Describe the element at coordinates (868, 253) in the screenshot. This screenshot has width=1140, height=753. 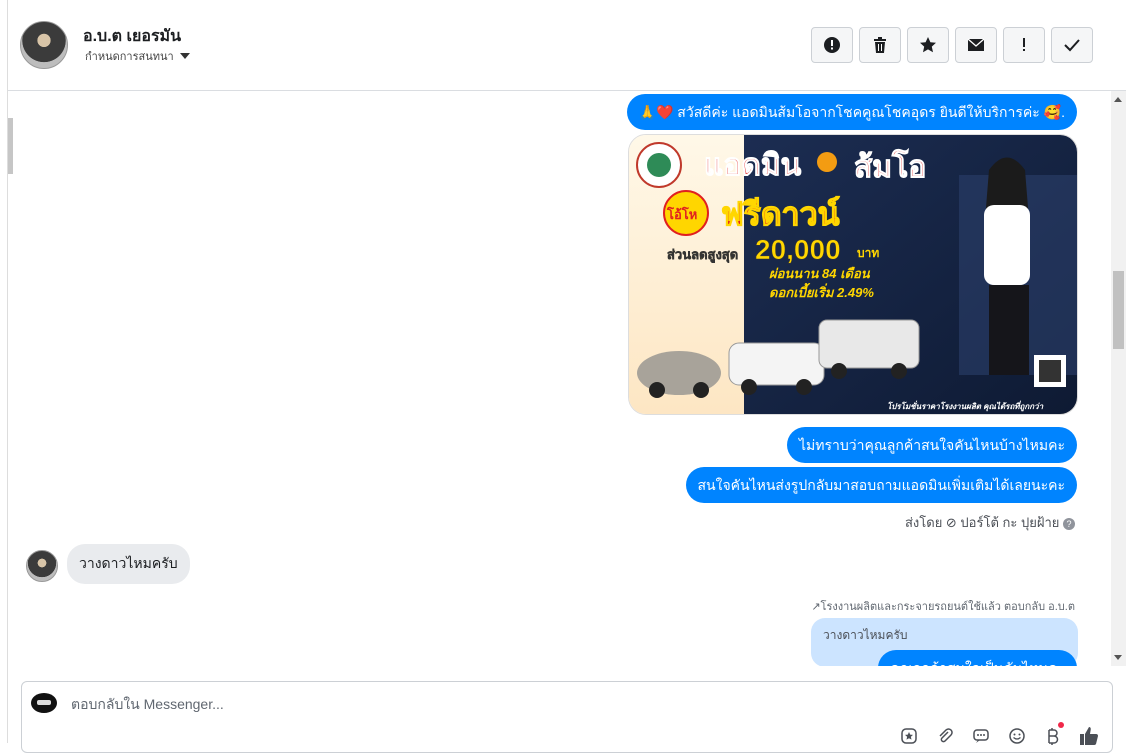
I see `promo-discount-unit: บาท` at that location.